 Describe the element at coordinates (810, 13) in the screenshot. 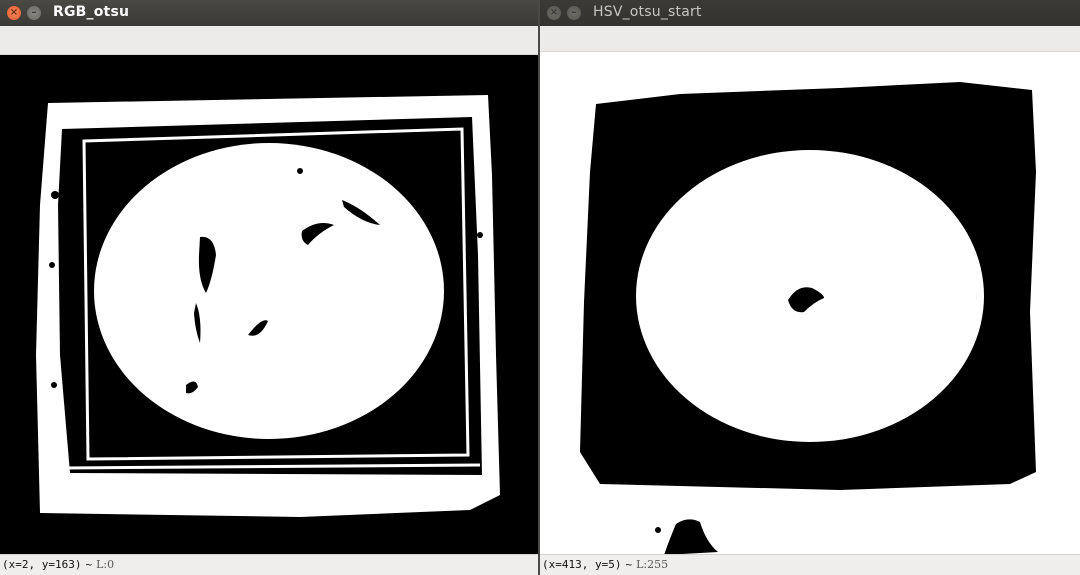

I see `titlebar: × – HSV_otsu_start` at that location.